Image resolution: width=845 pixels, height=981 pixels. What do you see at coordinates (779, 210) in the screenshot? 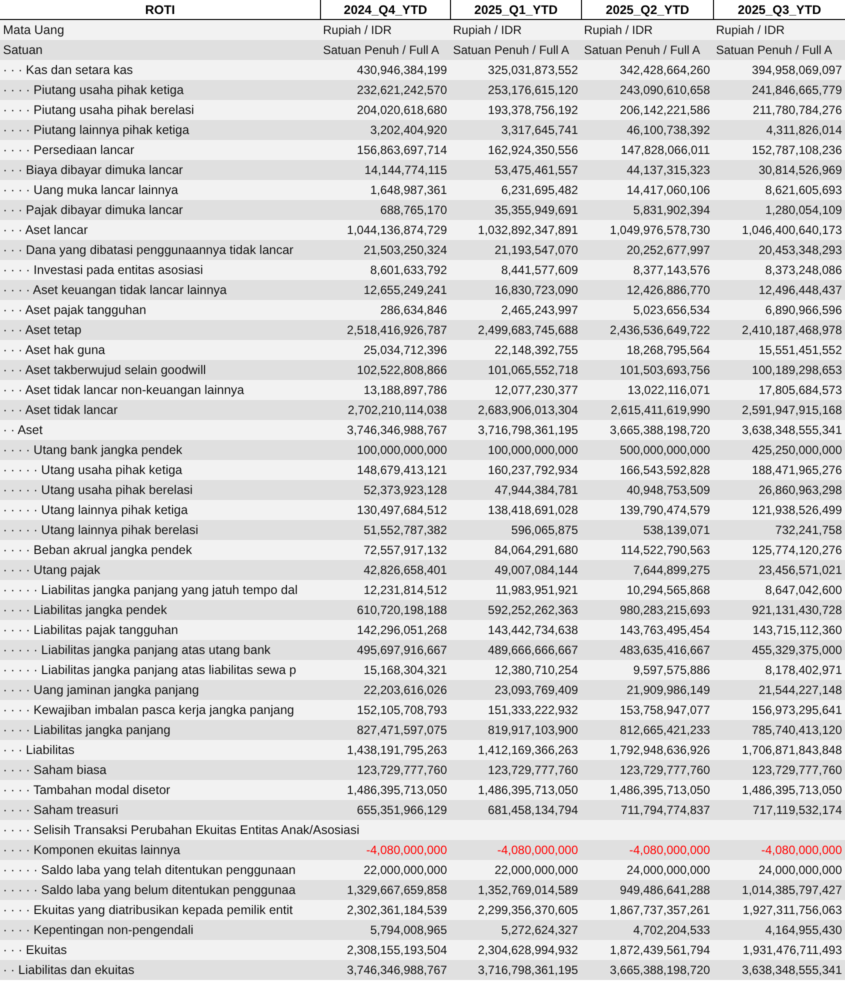
I see `table-cell: 1,280,054,109` at bounding box center [779, 210].